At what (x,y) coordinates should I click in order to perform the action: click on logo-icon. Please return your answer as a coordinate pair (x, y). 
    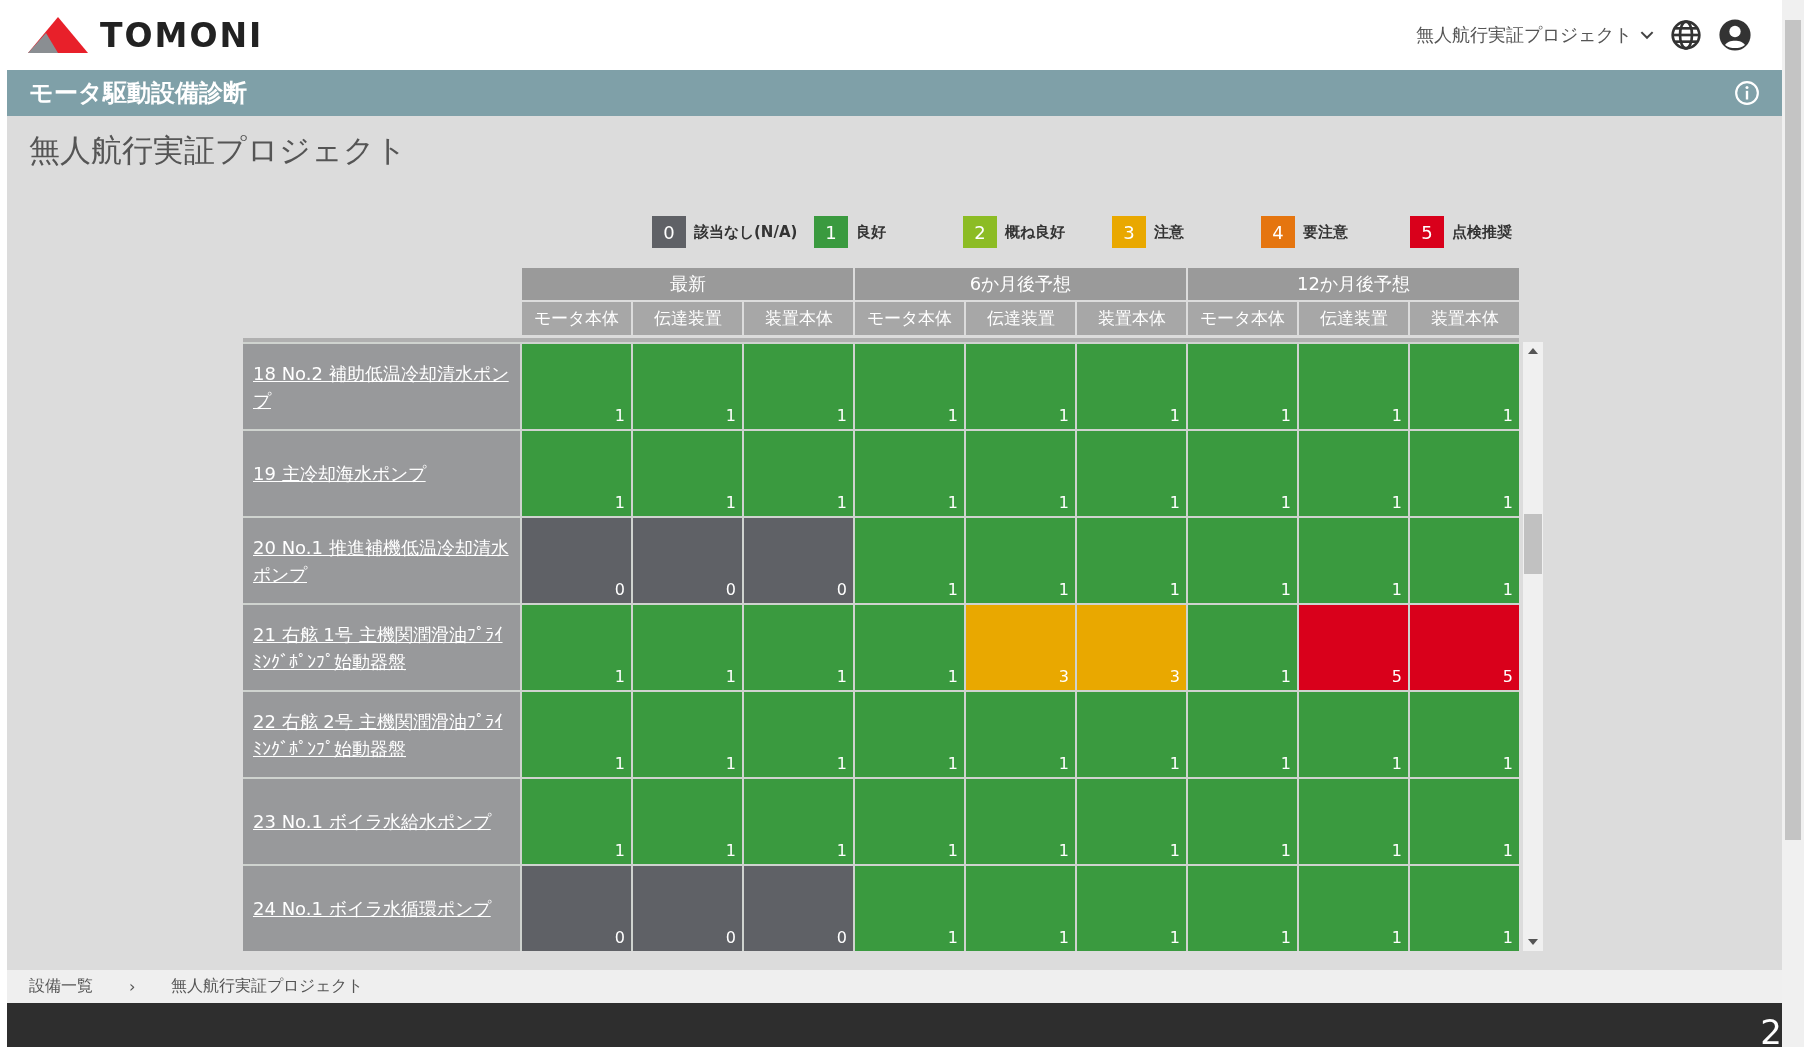
    Looking at the image, I should click on (58, 35).